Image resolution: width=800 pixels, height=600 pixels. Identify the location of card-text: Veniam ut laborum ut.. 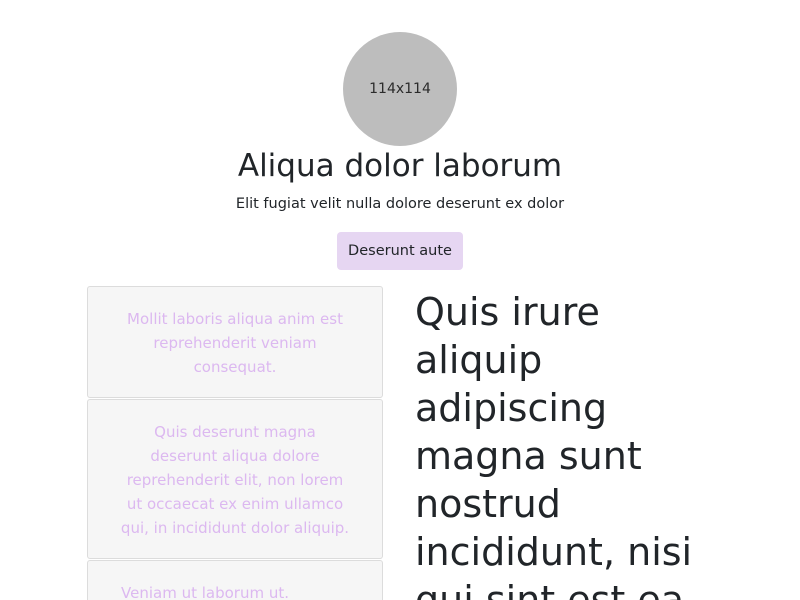
(205, 592).